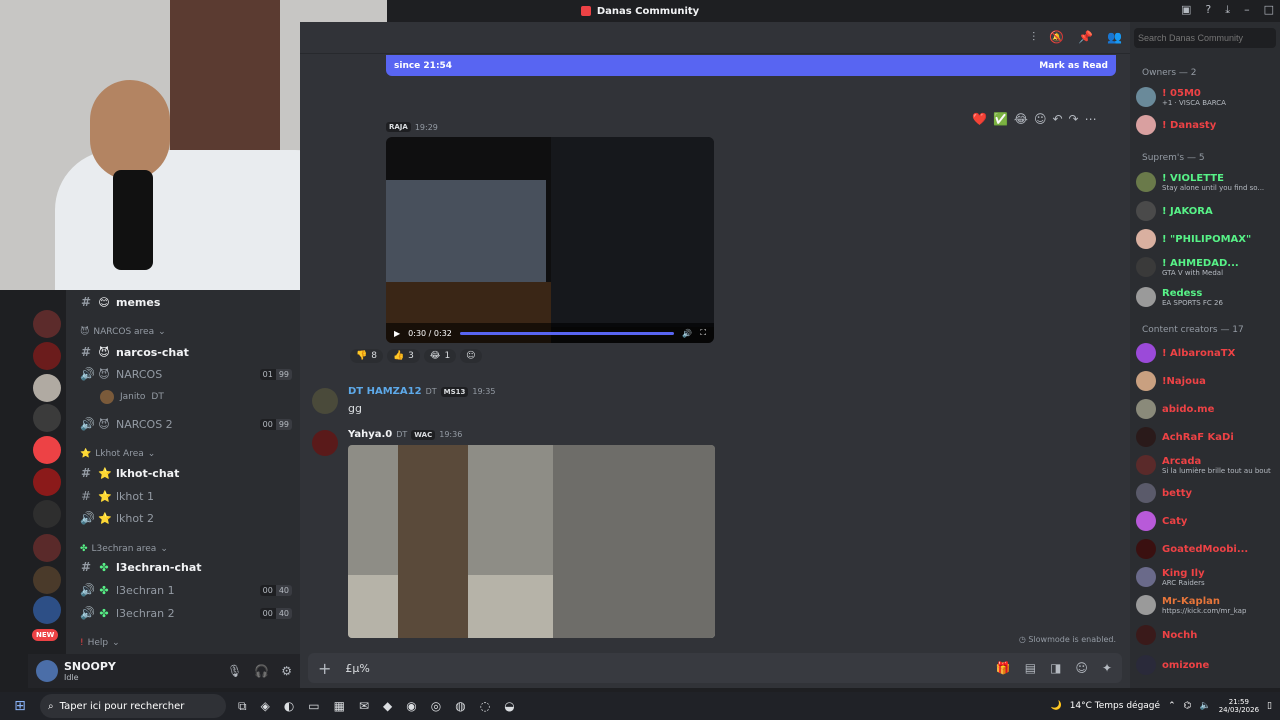 The height and width of the screenshot is (720, 1280). Describe the element at coordinates (1114, 37) in the screenshot. I see `members-icon: 👥` at that location.